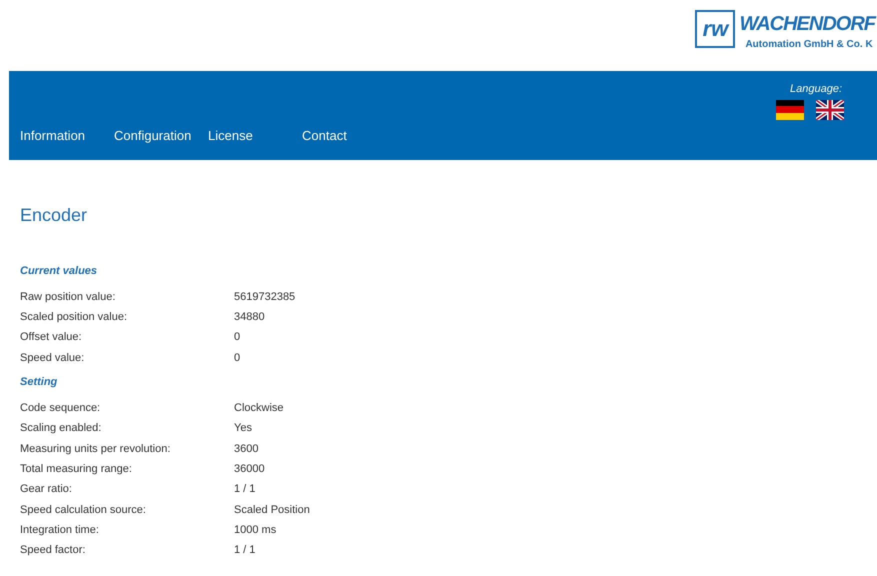 The height and width of the screenshot is (576, 877). Describe the element at coordinates (54, 215) in the screenshot. I see `page-title: Encoder` at that location.